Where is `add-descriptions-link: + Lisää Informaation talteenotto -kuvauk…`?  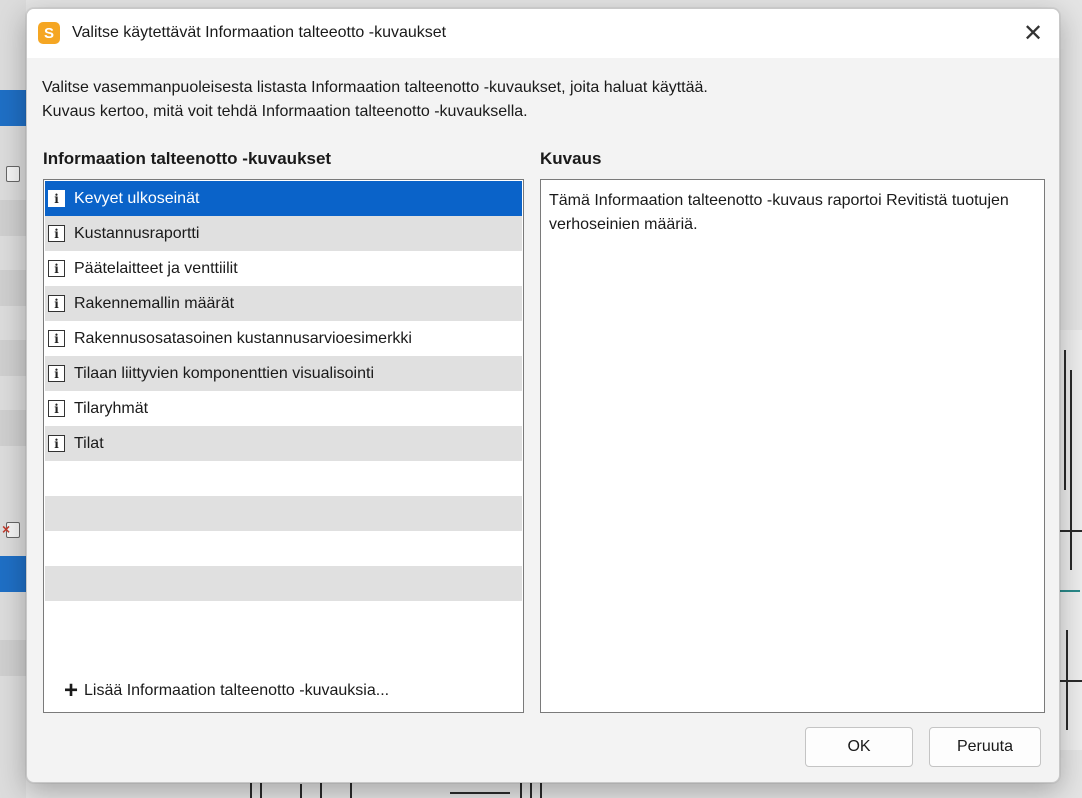 add-descriptions-link: + Lisää Informaation talteenotto -kuvauk… is located at coordinates (227, 690).